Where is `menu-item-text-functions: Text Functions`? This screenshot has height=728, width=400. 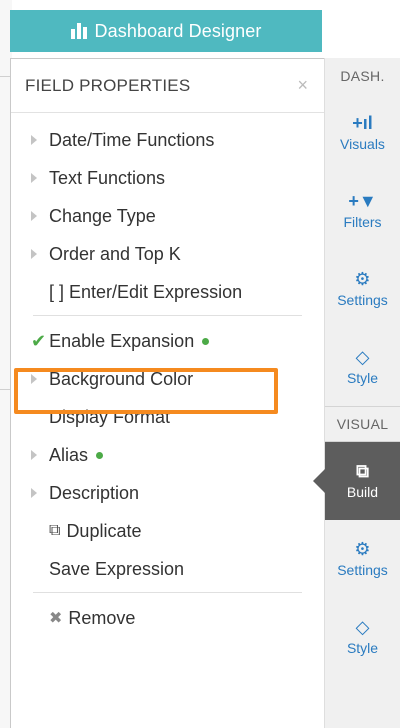 menu-item-text-functions: Text Functions is located at coordinates (167, 178).